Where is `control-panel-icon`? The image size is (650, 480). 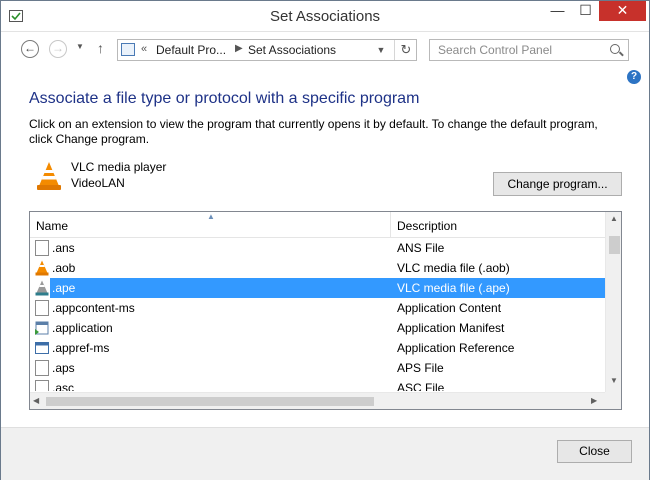 control-panel-icon is located at coordinates (128, 49).